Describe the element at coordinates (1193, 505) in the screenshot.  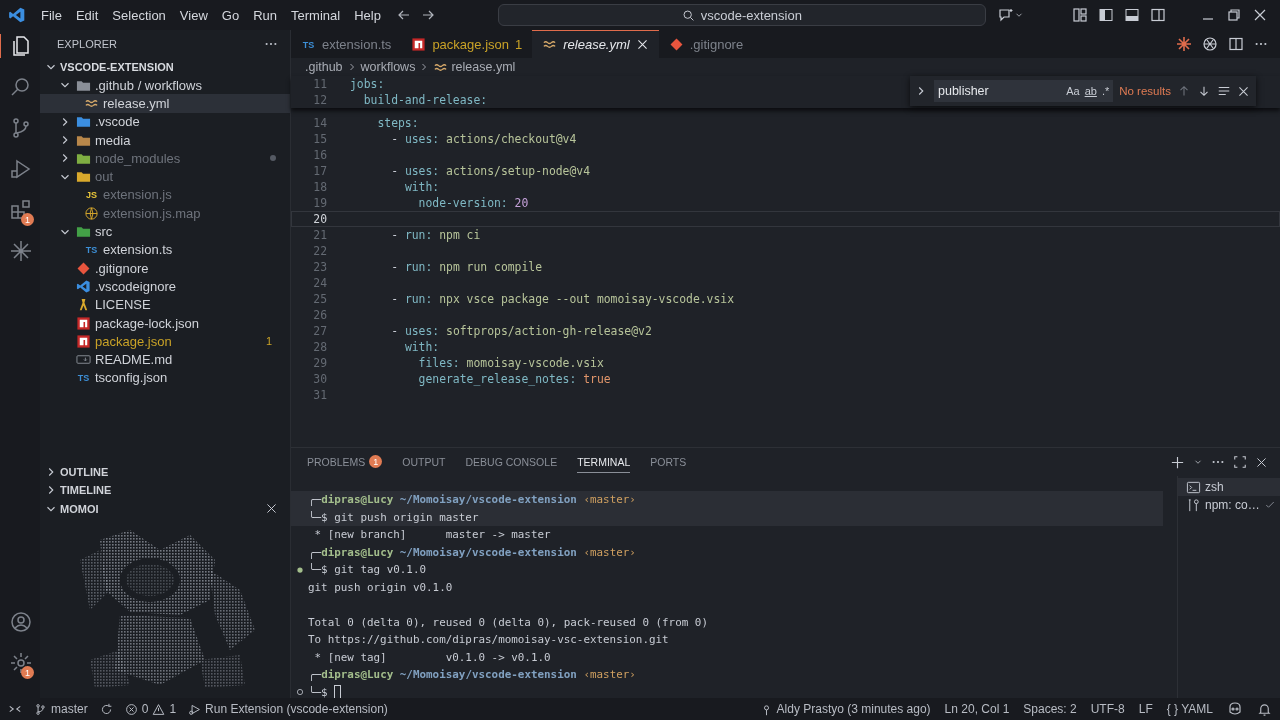
I see `tools-icon` at that location.